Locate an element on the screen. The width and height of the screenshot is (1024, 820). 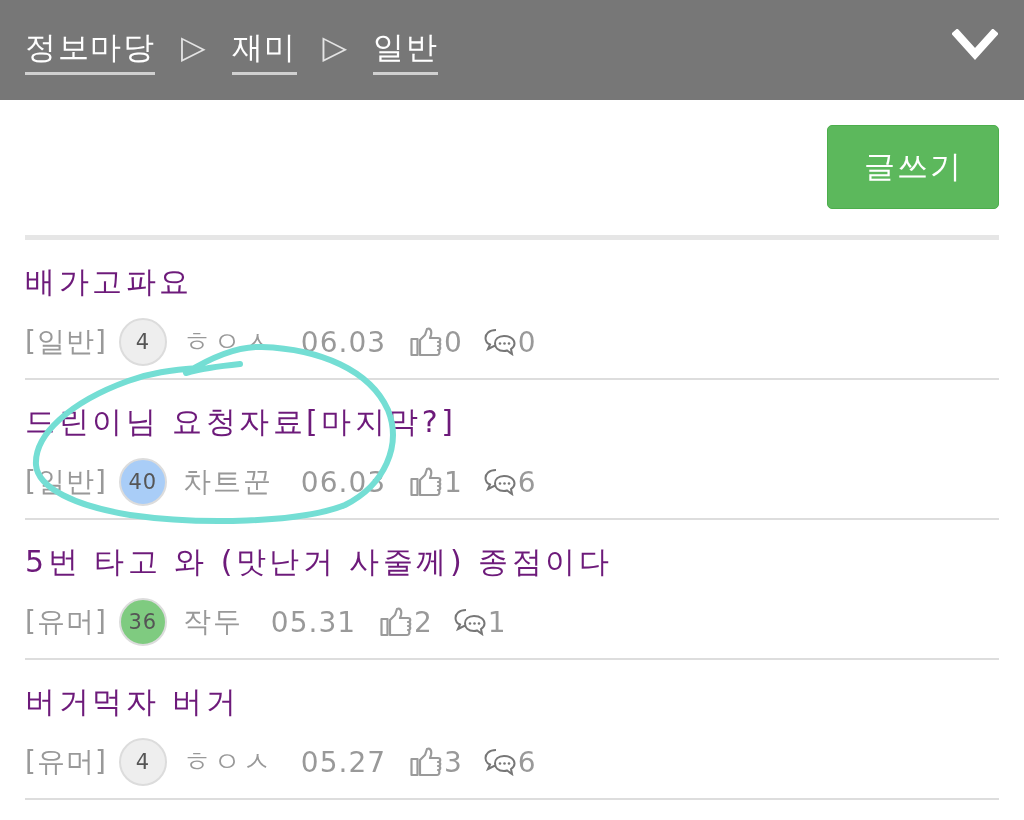
post-title: 배가고파요 is located at coordinates (109, 282).